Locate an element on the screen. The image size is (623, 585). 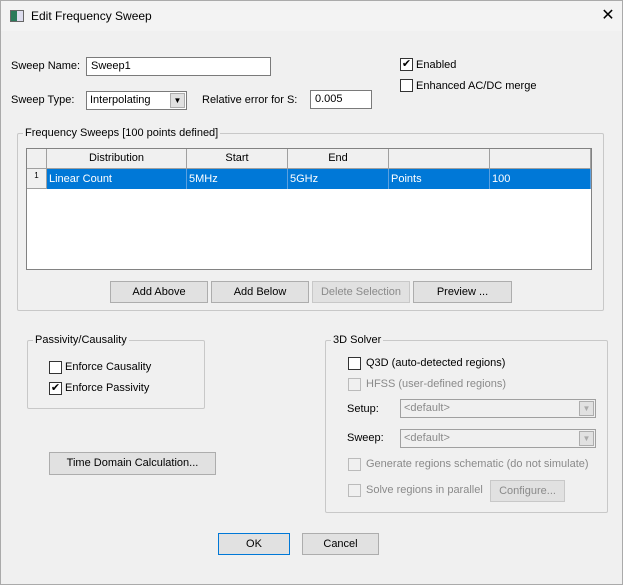
enforce-causality-checkbox is located at coordinates (55, 367).